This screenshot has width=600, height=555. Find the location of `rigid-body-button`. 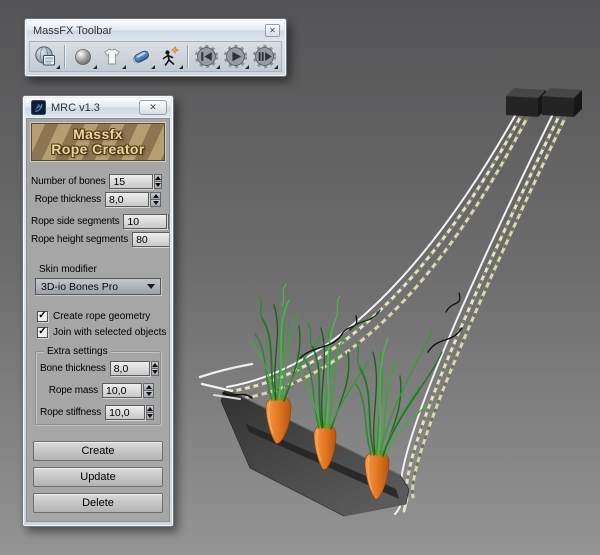

rigid-body-button is located at coordinates (83, 56).